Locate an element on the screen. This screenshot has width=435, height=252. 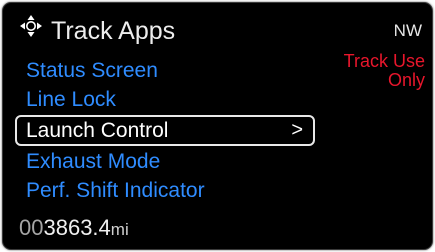
menu-item-perf-shift-indicator: Perf. Shift Indicator is located at coordinates (170, 190).